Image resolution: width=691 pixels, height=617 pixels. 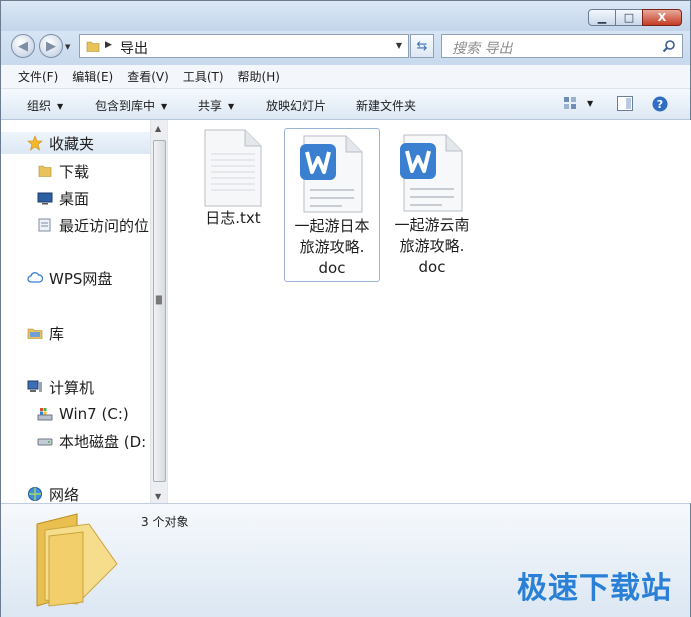 I want to click on library-icon, so click(x=35, y=333).